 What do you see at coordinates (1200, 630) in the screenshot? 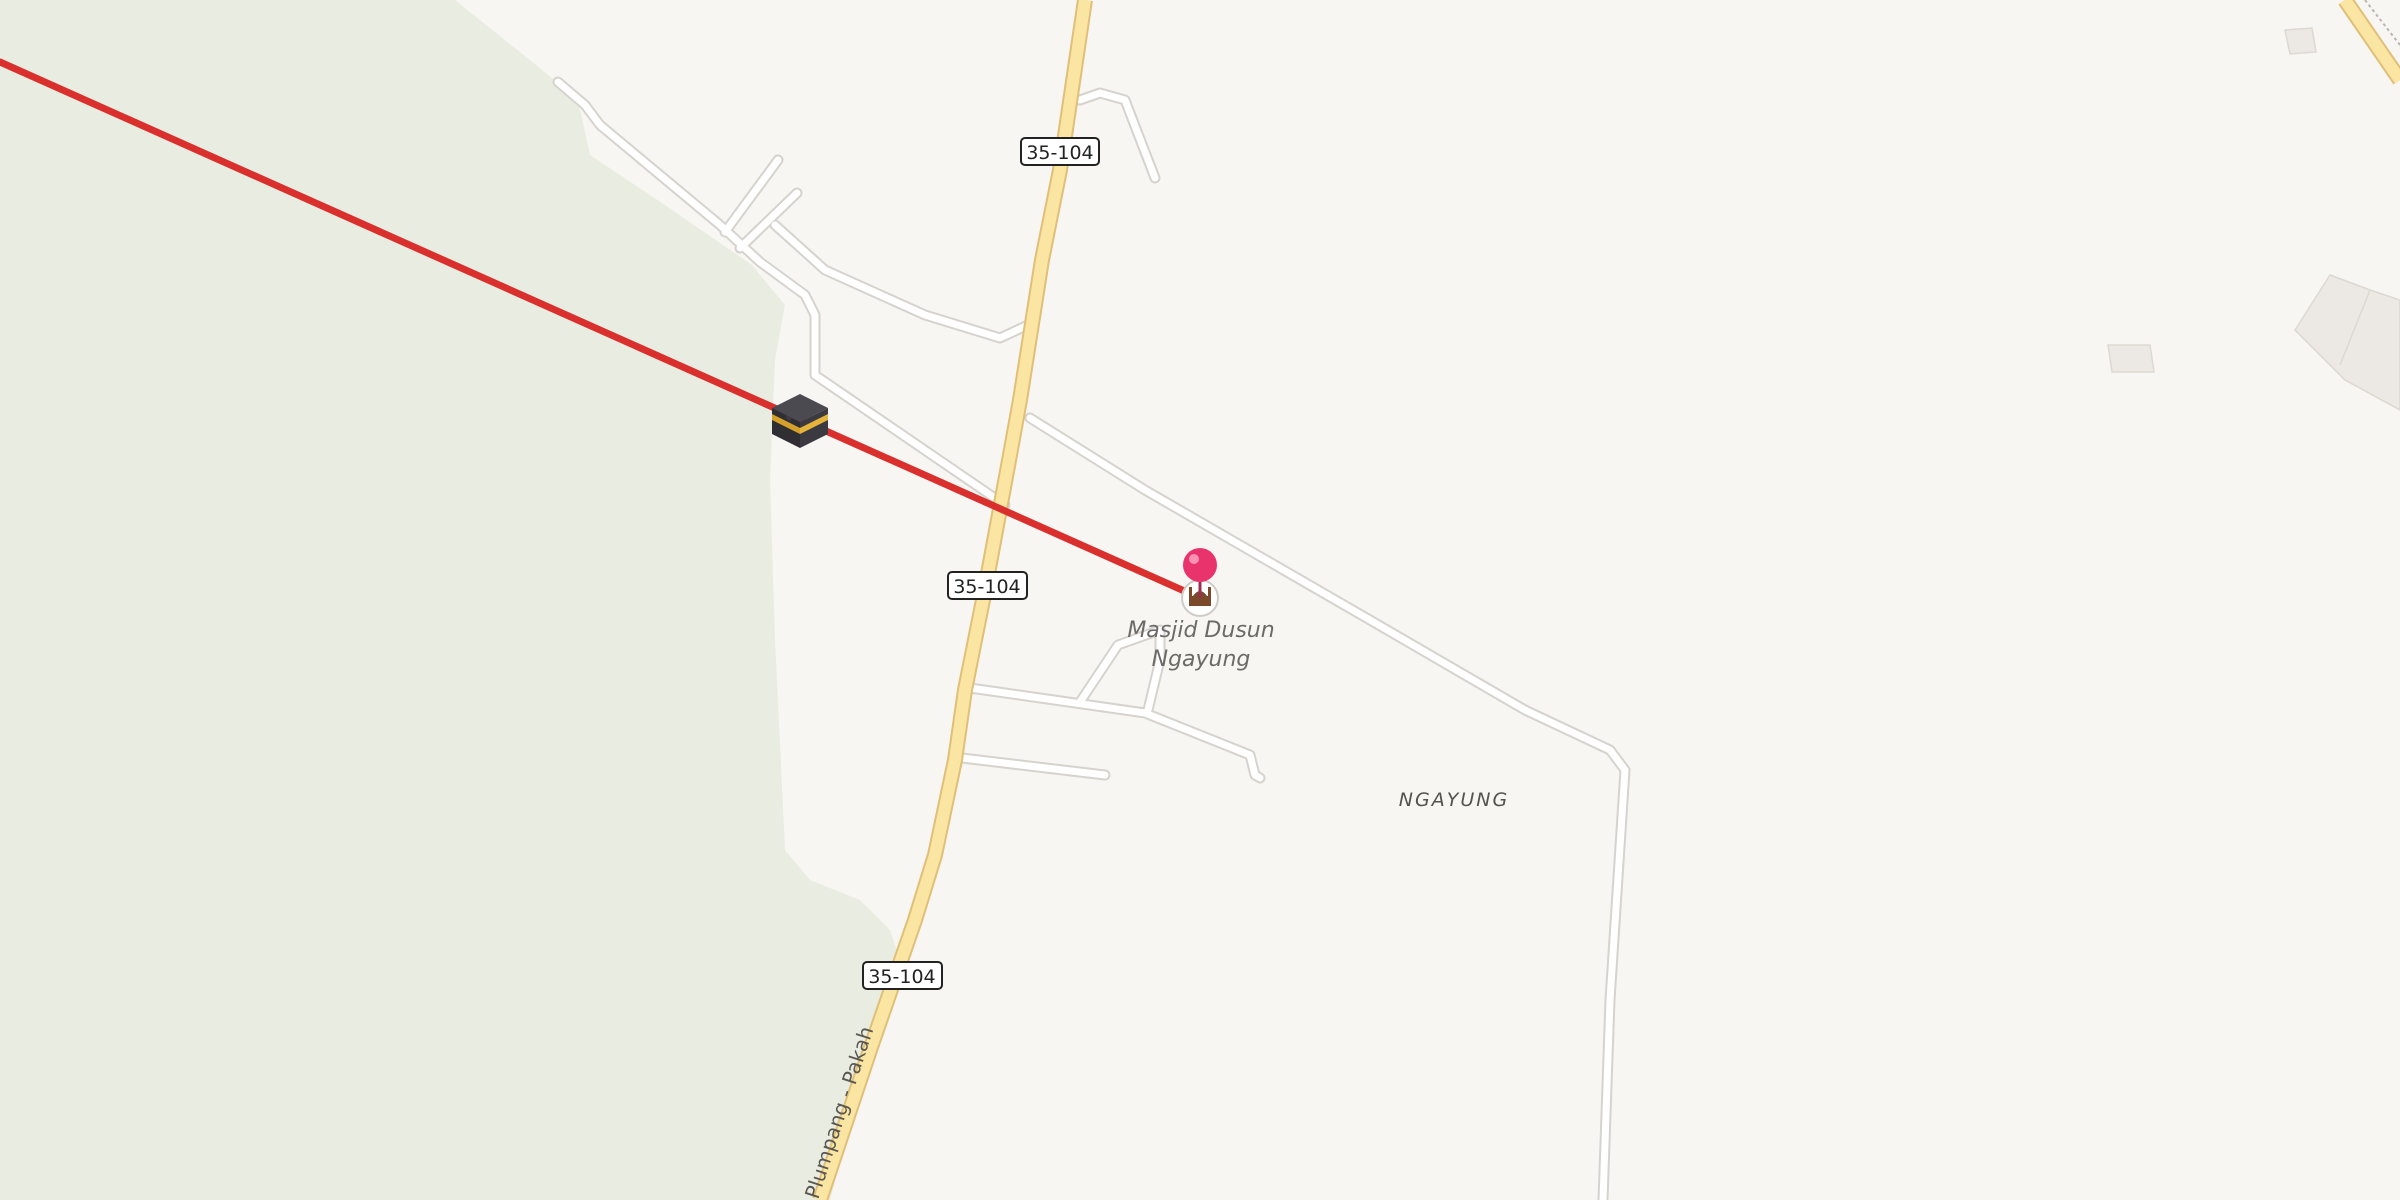
I see `poi-label-line1: Masjid Dusun` at bounding box center [1200, 630].